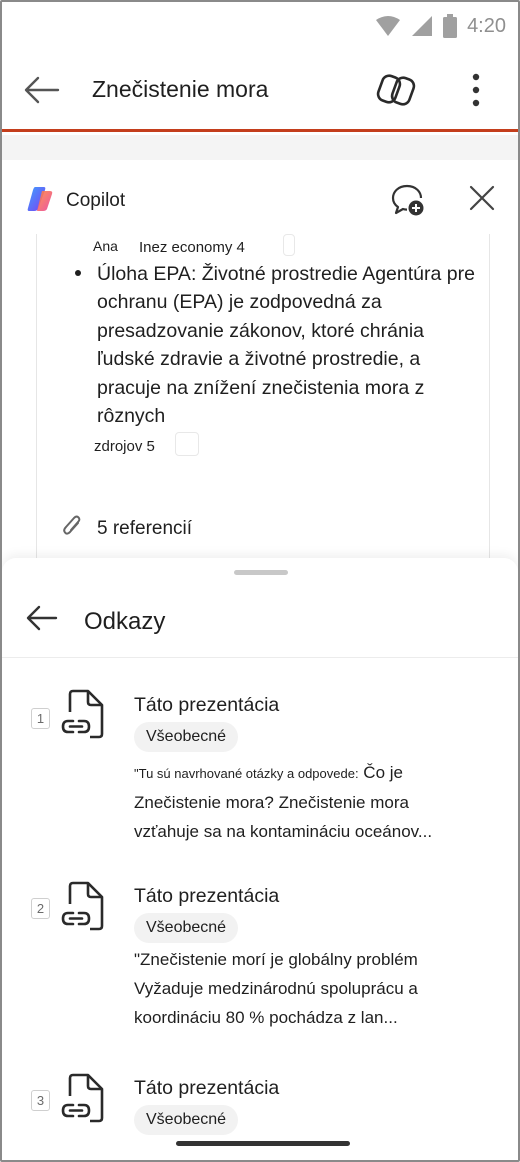 This screenshot has height=1162, width=520. What do you see at coordinates (260, 657) in the screenshot?
I see `divider` at bounding box center [260, 657].